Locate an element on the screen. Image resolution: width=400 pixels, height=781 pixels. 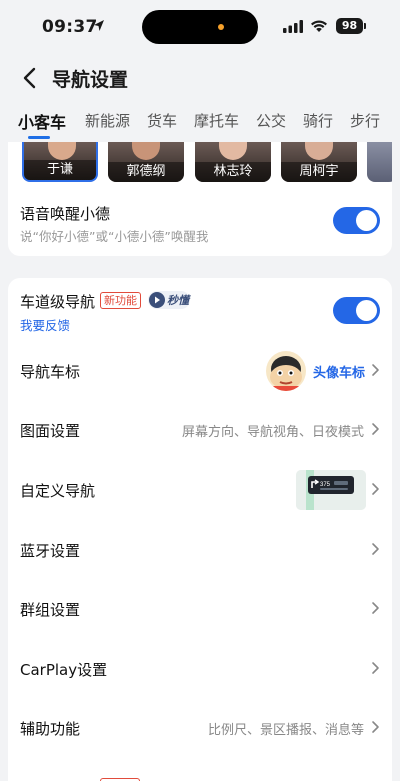
row-label: 图面设置 is located at coordinates (50, 431).